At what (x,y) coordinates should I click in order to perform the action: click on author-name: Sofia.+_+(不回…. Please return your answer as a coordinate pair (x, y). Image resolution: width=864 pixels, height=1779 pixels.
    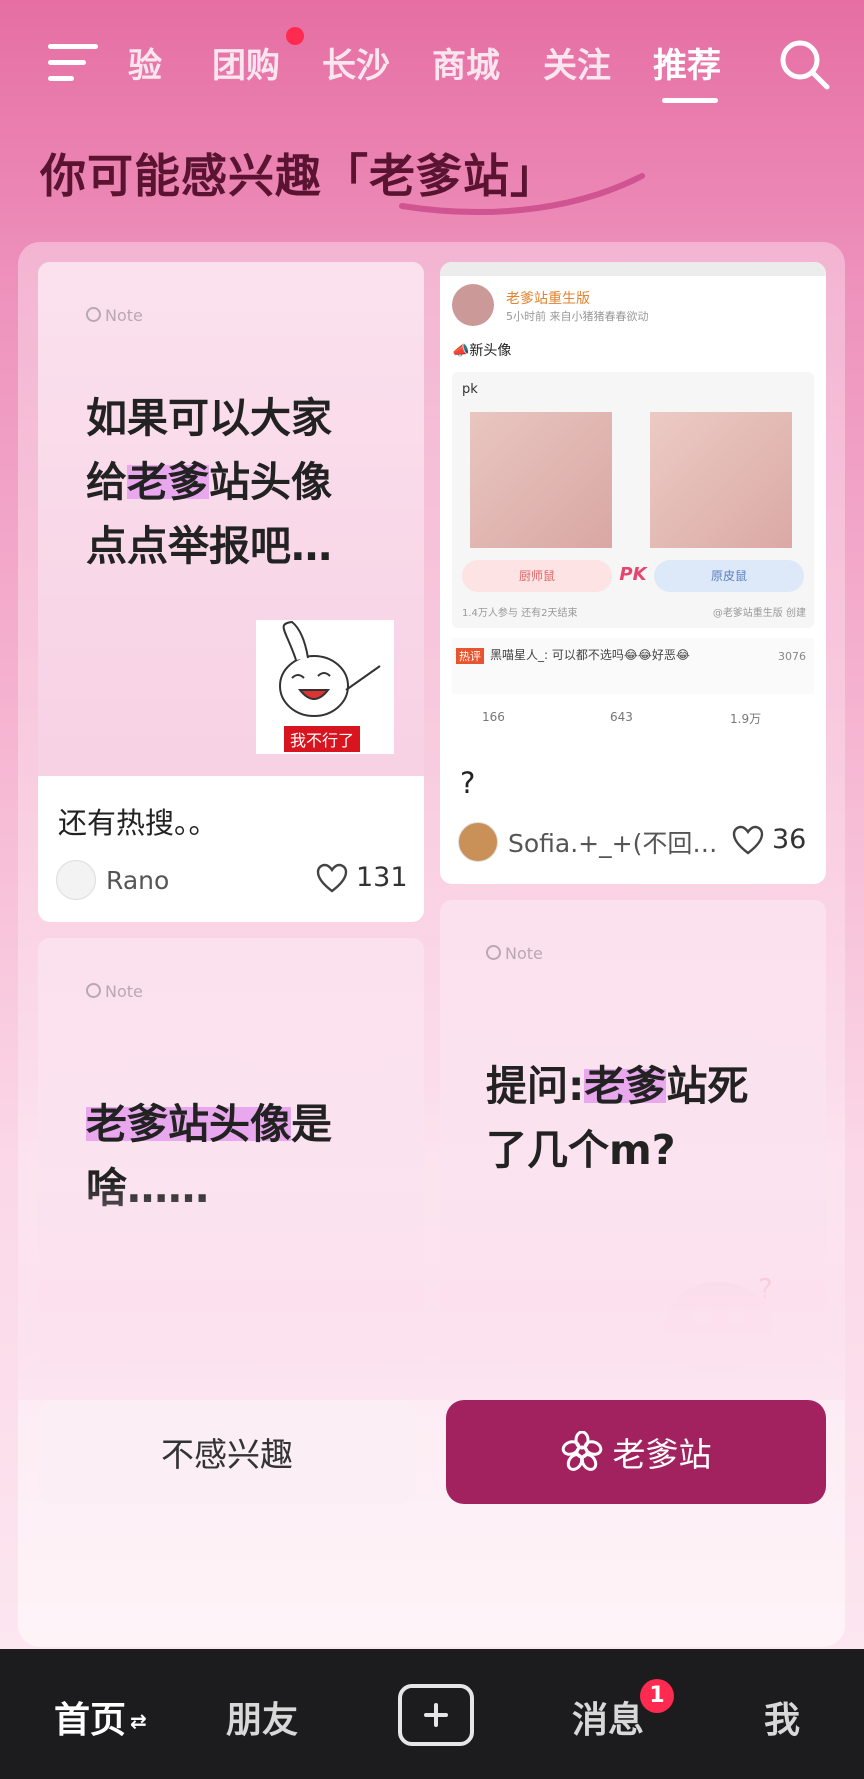
    Looking at the image, I should click on (613, 843).